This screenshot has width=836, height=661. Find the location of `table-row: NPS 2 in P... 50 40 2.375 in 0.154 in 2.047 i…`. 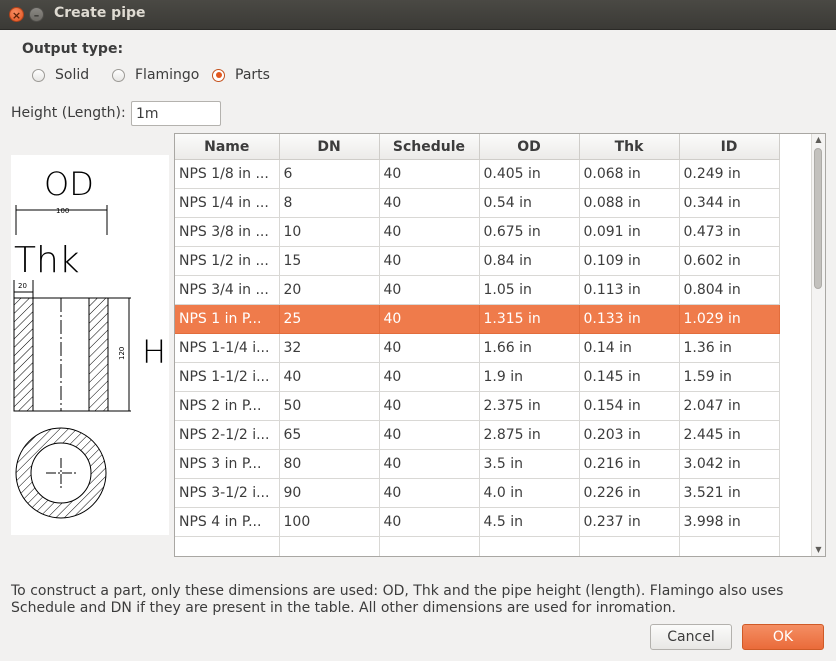

table-row: NPS 2 in P... 50 40 2.375 in 0.154 in 2.047 i… is located at coordinates (477, 406).